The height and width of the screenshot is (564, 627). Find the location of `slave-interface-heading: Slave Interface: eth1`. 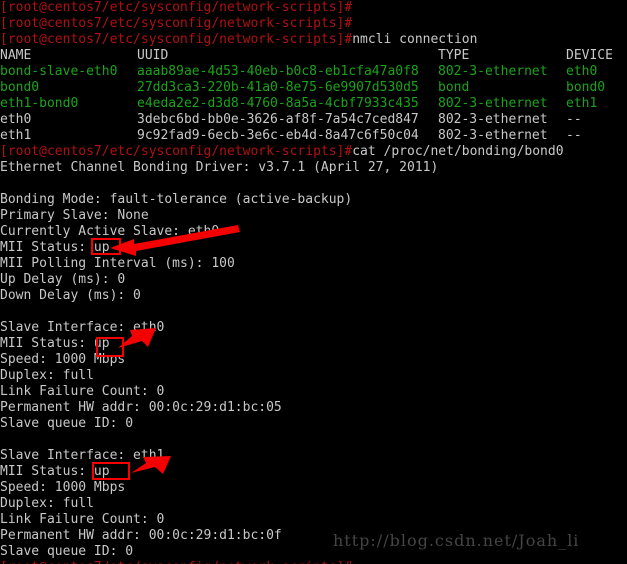

slave-interface-heading: Slave Interface: eth1 is located at coordinates (82, 455).